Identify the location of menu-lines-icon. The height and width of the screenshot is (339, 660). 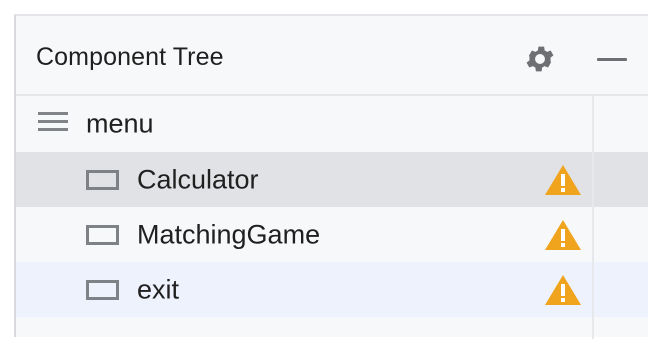
(53, 122).